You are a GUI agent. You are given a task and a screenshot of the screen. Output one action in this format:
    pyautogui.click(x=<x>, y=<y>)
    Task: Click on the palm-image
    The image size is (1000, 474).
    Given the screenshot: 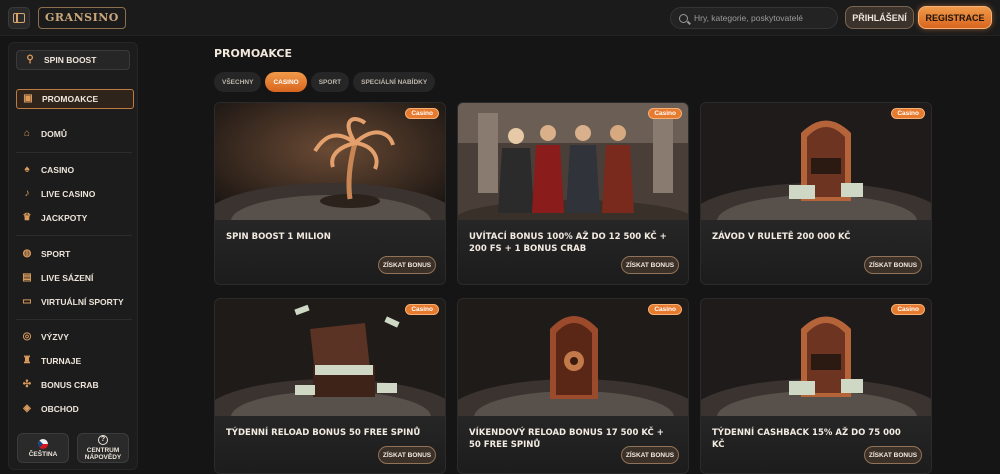 What is the action you would take?
    pyautogui.click(x=330, y=161)
    